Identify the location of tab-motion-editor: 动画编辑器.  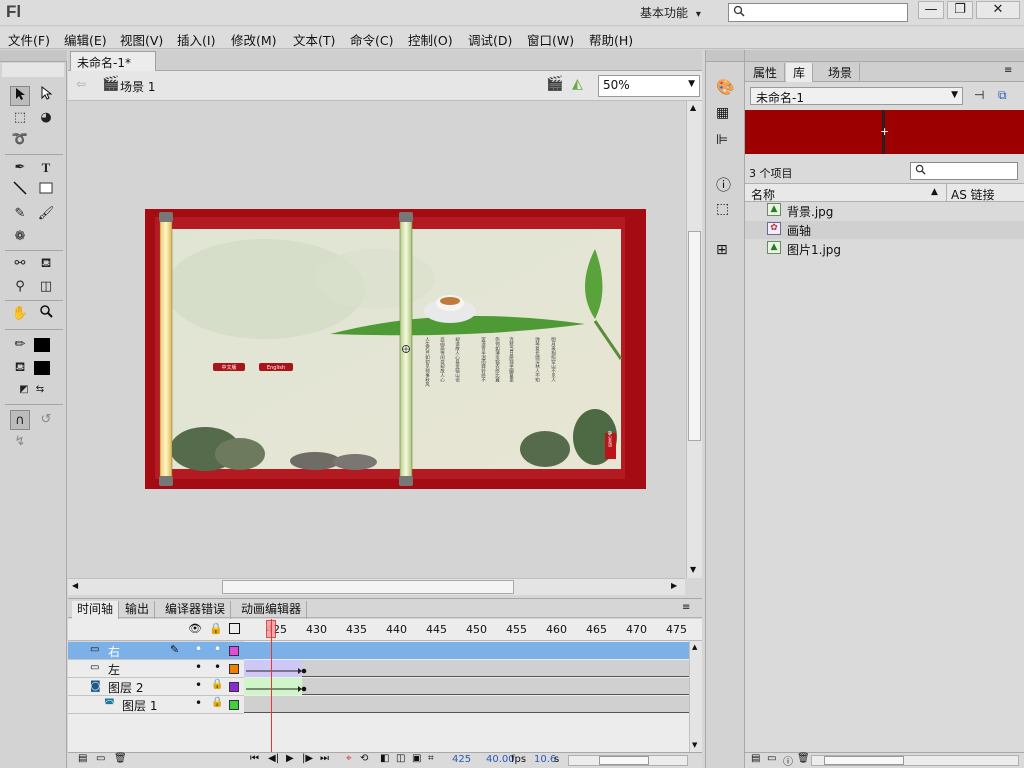
(272, 610).